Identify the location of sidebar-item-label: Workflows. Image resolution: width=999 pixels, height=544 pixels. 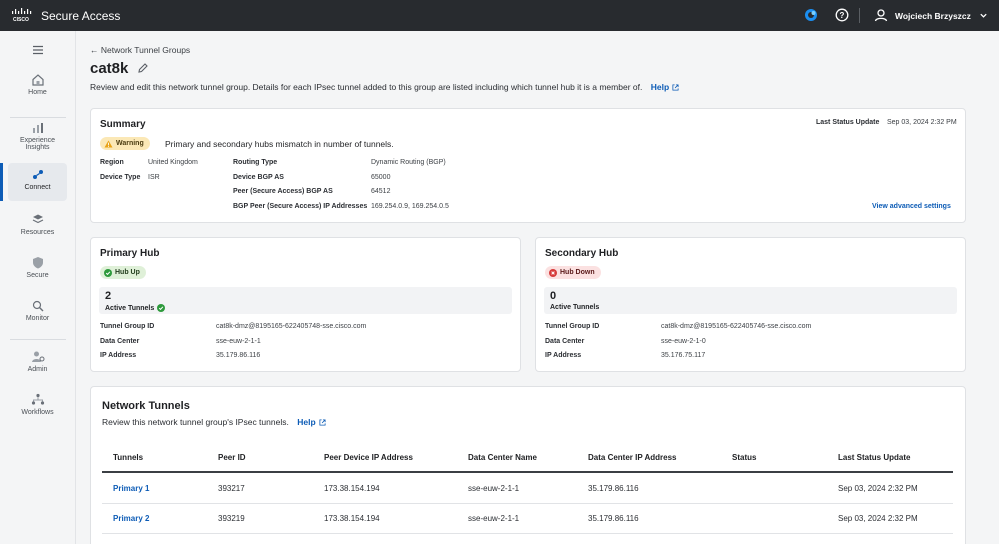
(37, 412).